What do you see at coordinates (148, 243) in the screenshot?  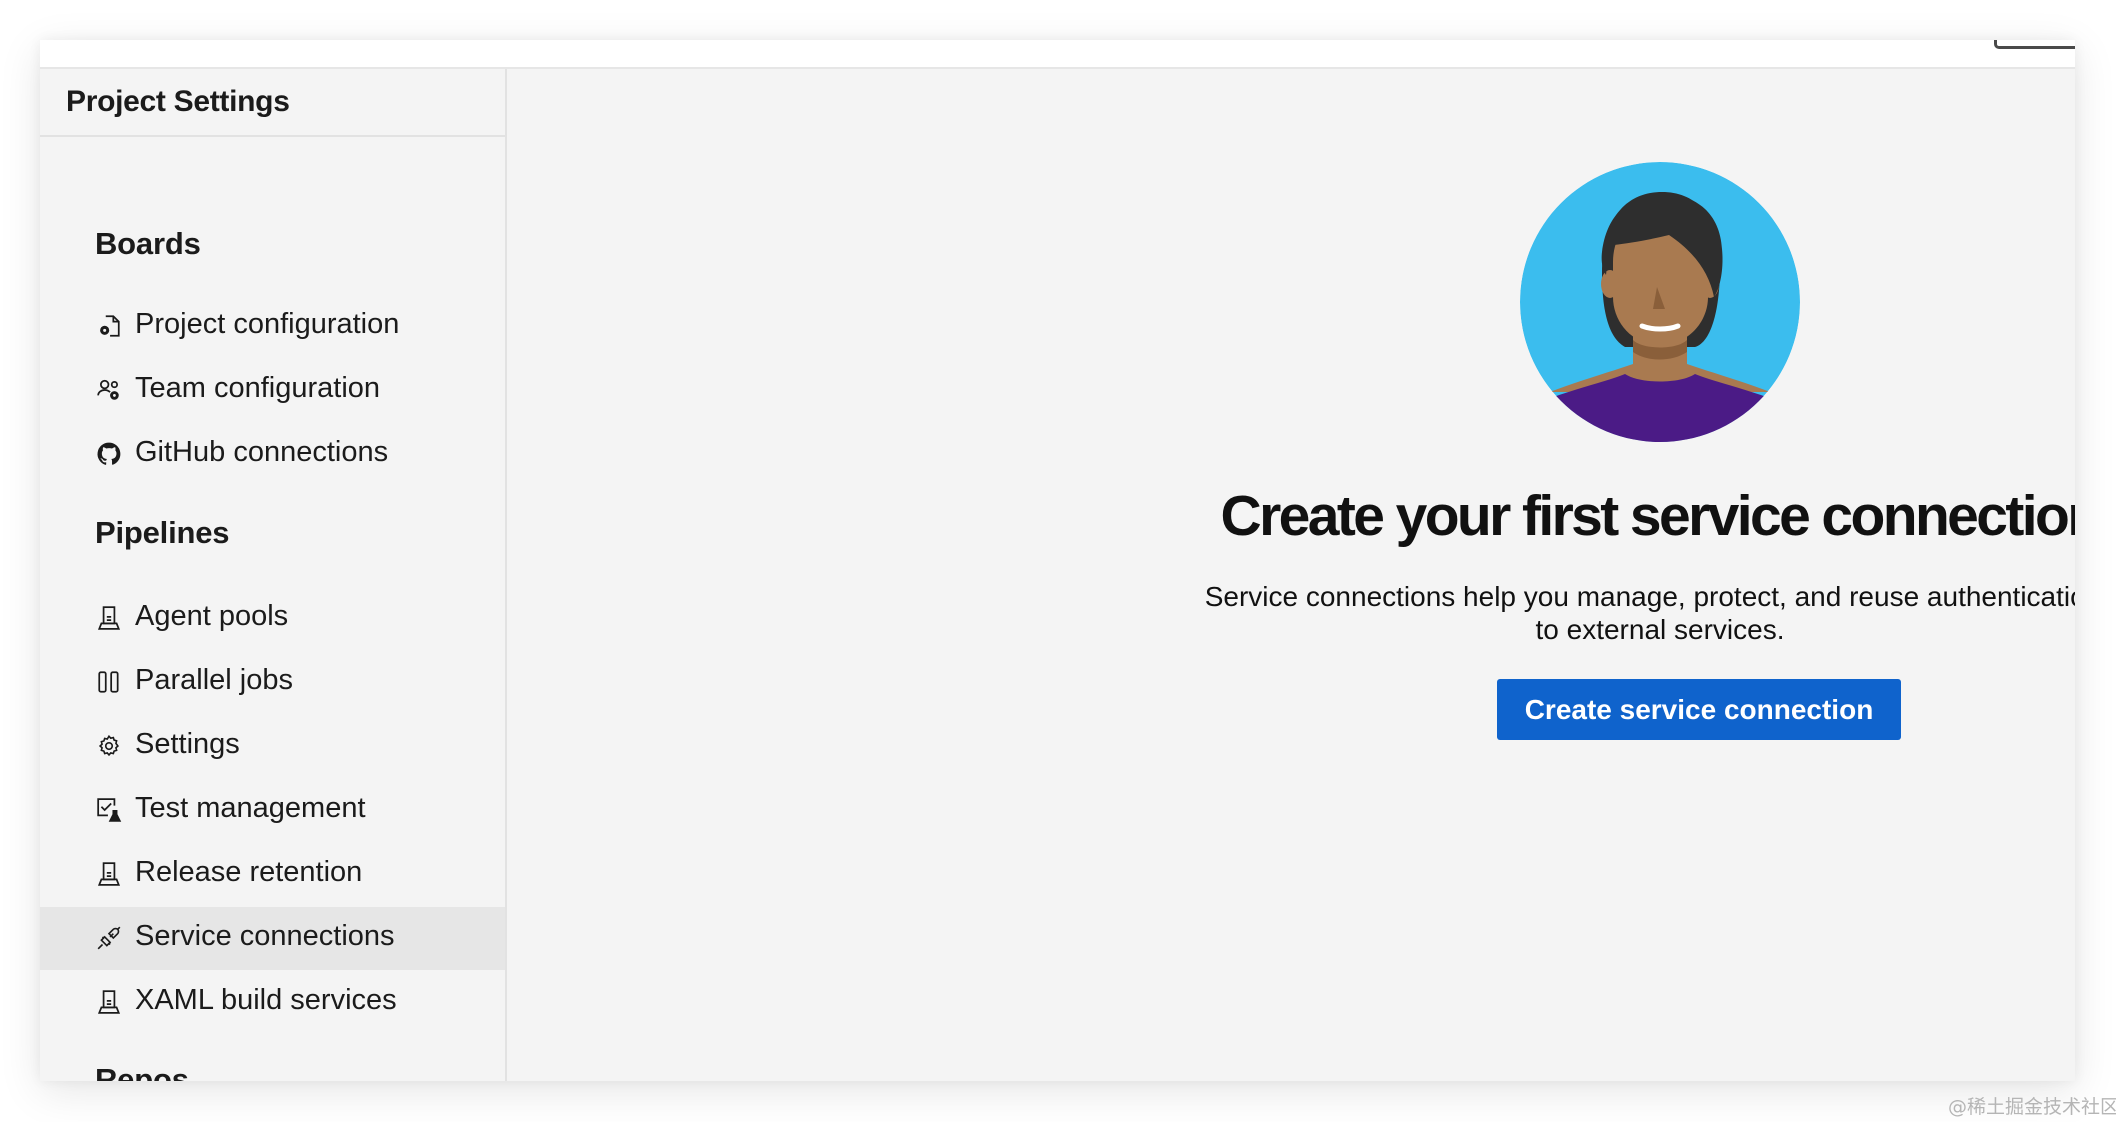 I see `section-boards: Boards` at bounding box center [148, 243].